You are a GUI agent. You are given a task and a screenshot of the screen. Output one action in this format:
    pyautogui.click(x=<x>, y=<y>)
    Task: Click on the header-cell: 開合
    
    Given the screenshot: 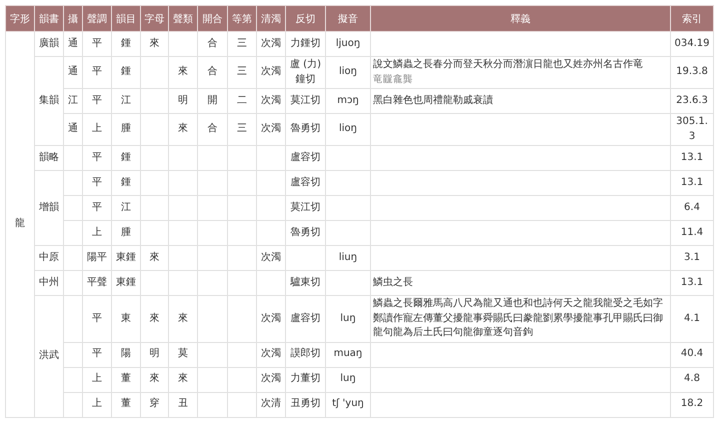 What is the action you would take?
    pyautogui.click(x=213, y=19)
    